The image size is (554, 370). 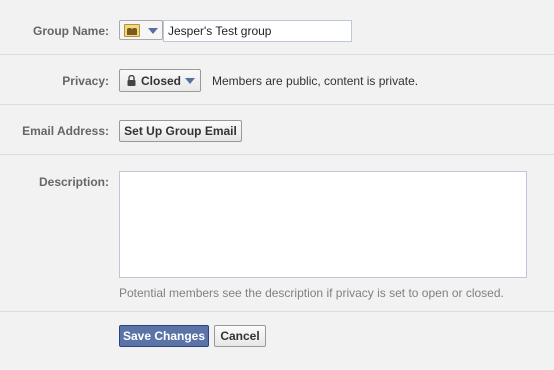 I want to click on save-changes-button: Save Changes, so click(x=164, y=336).